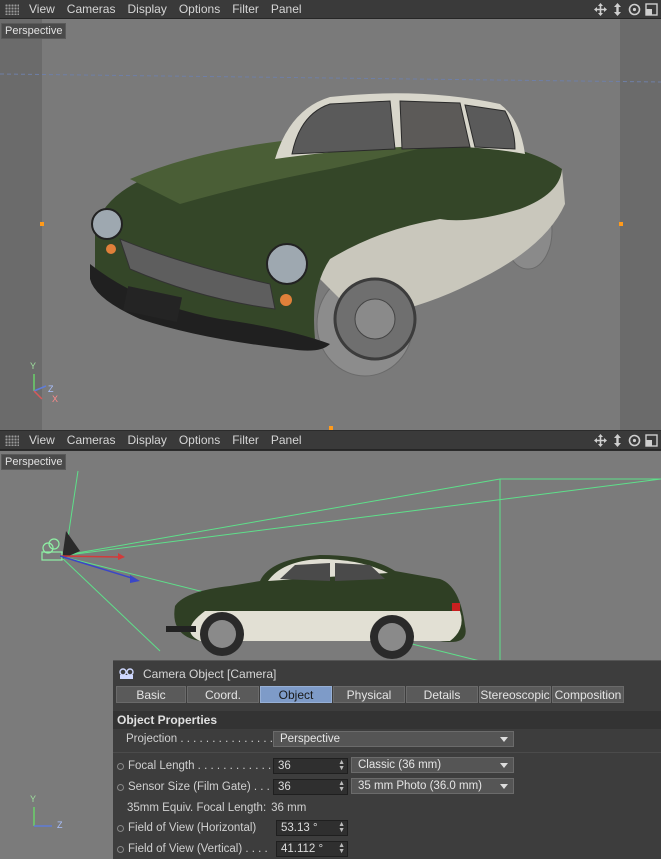 This screenshot has width=661, height=859. Describe the element at coordinates (198, 849) in the screenshot. I see `fov-vertical-label: Field of View (Vertical) . . . .` at that location.